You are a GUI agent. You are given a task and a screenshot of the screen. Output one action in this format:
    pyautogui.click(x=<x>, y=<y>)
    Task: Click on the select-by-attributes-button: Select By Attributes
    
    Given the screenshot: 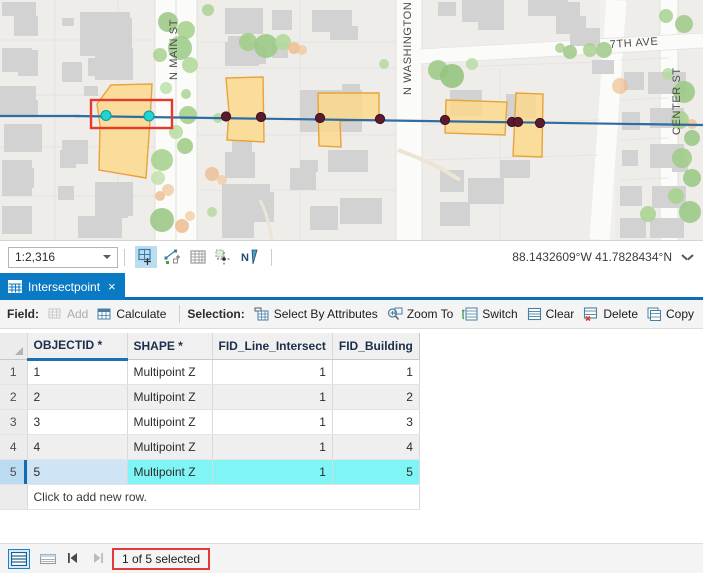 What is the action you would take?
    pyautogui.click(x=317, y=314)
    